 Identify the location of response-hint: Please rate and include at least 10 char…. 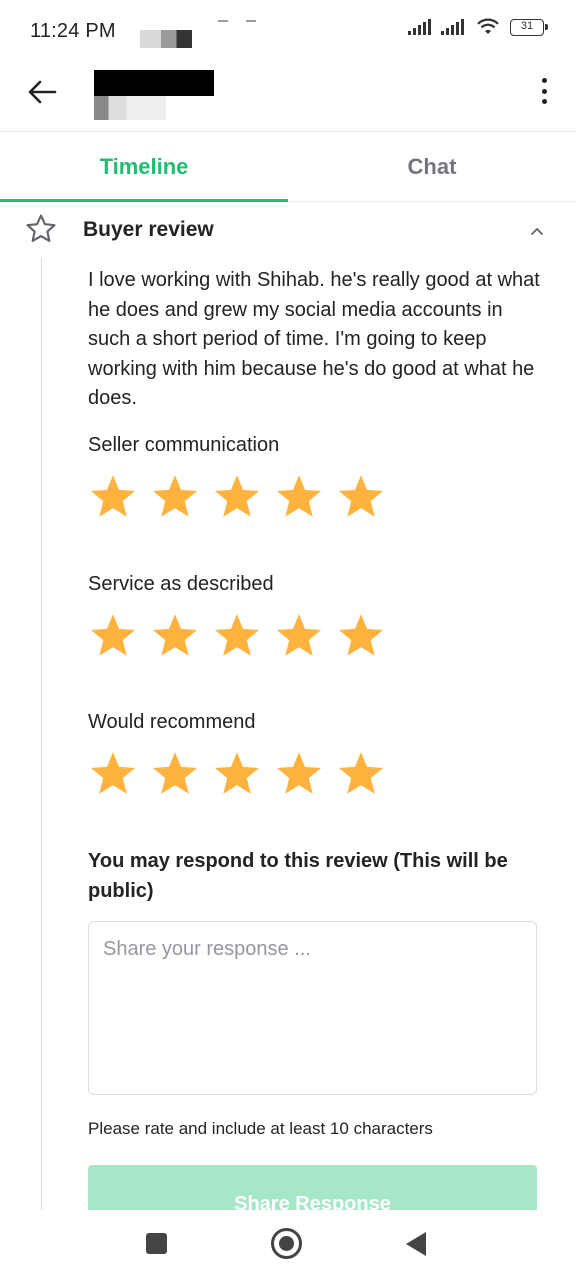
(260, 1128).